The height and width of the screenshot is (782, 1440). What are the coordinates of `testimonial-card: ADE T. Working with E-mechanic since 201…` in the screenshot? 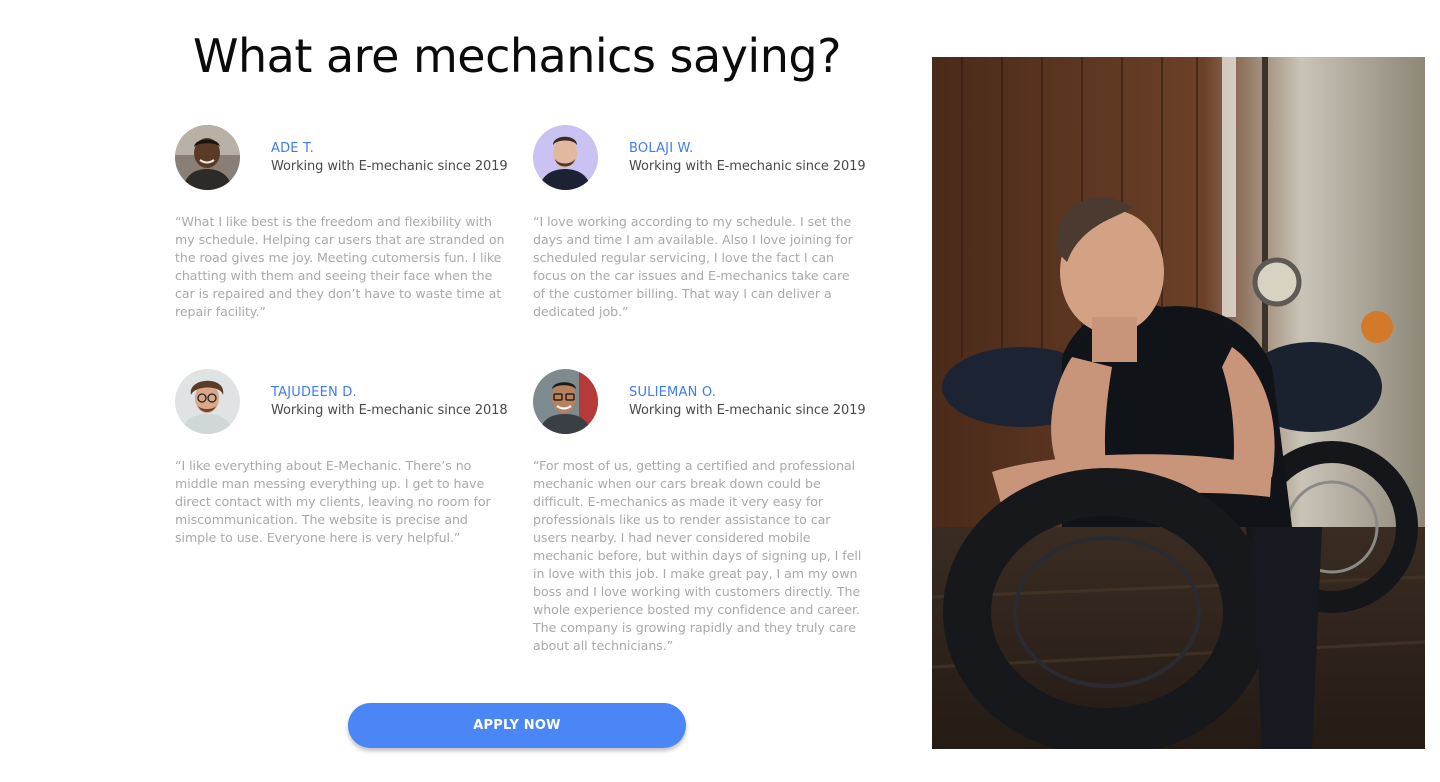 It's located at (341, 222).